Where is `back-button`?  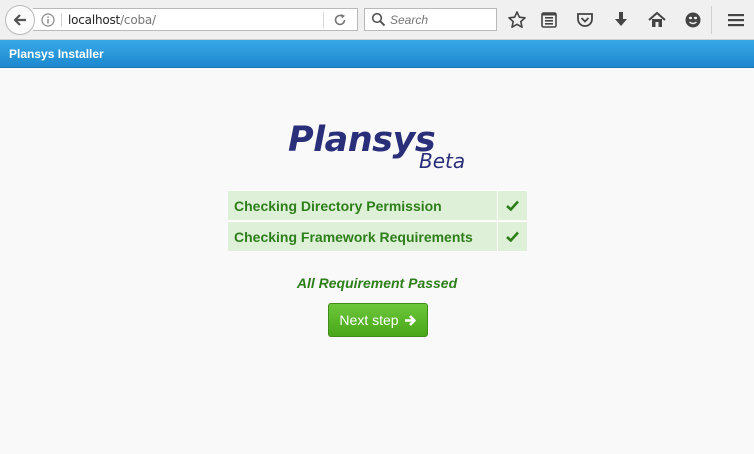 back-button is located at coordinates (20, 20).